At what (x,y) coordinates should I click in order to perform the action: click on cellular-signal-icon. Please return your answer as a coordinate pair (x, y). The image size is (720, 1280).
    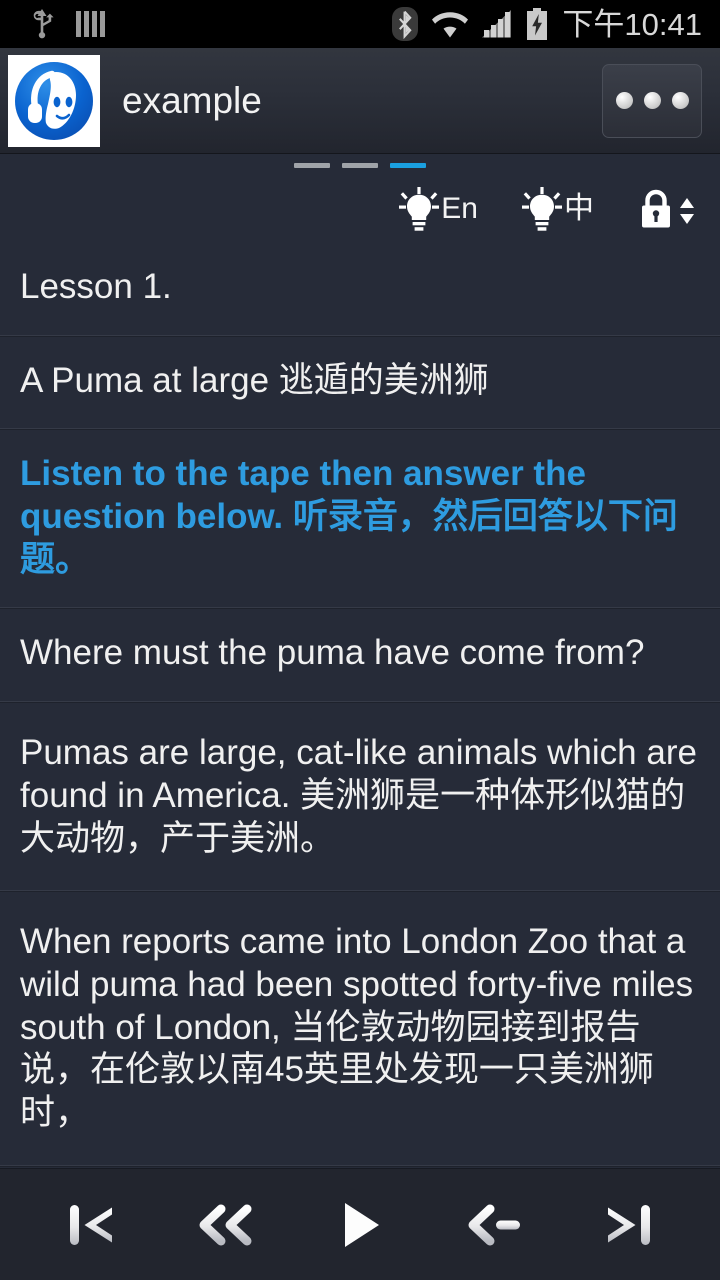
    Looking at the image, I should click on (497, 24).